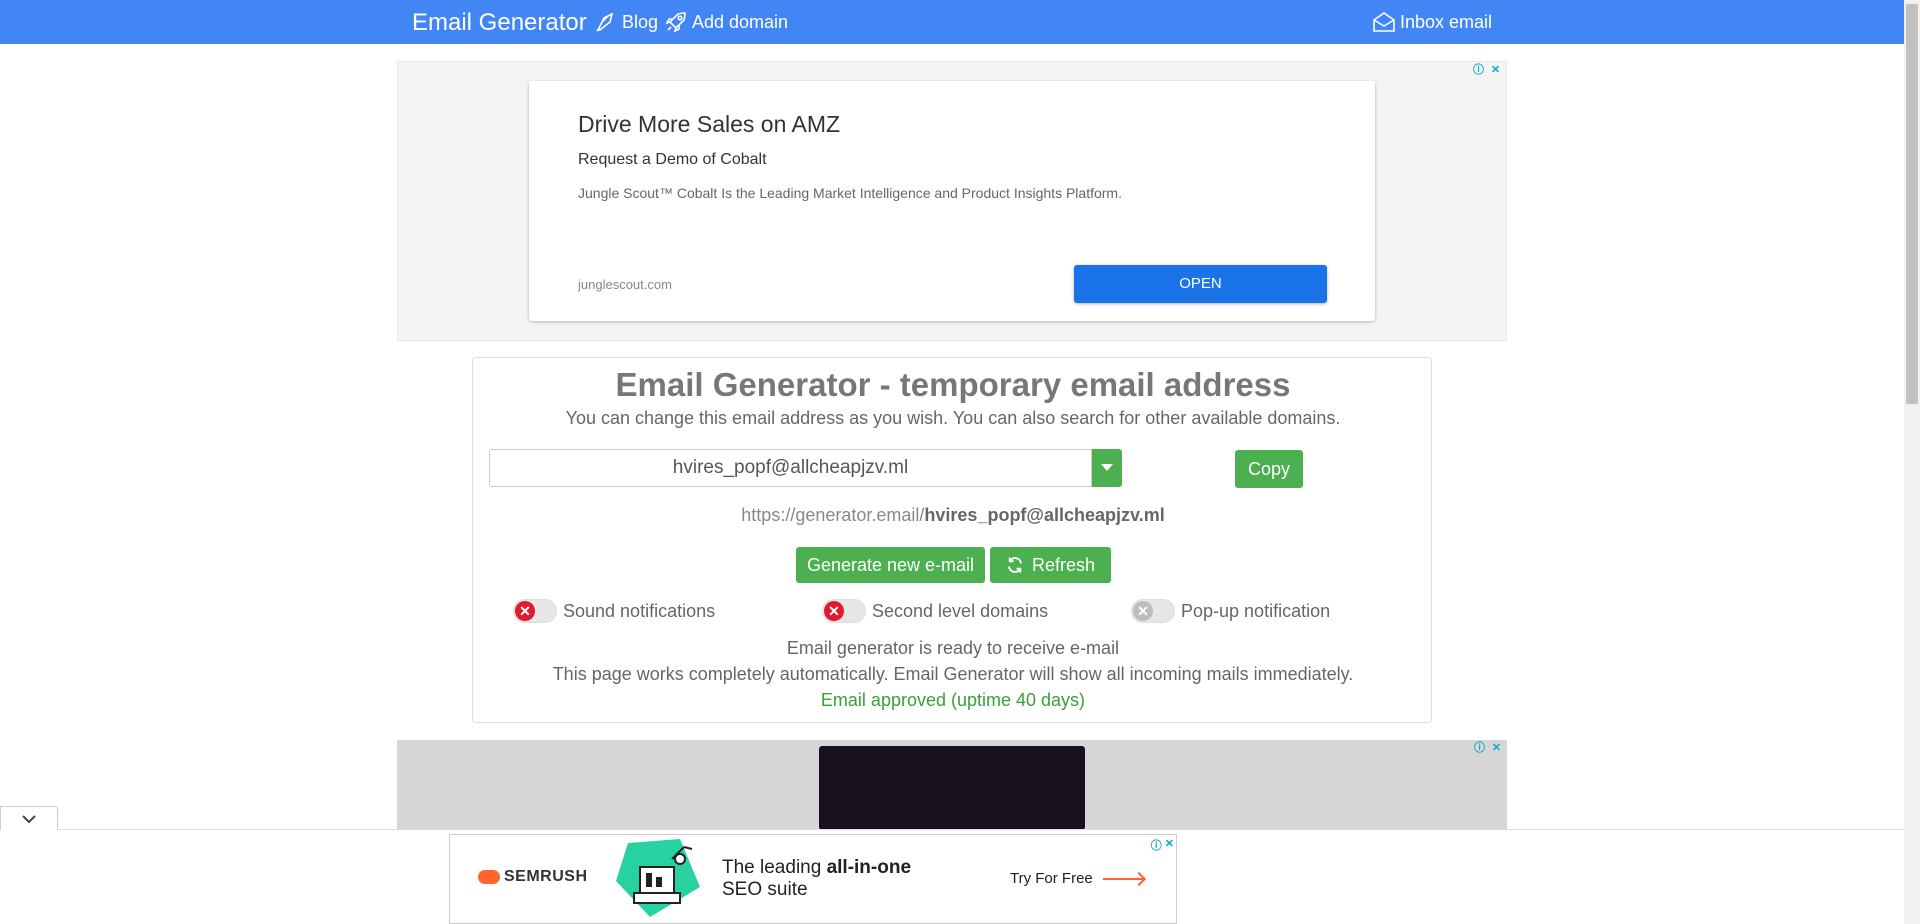  Describe the element at coordinates (1912, 204) in the screenshot. I see `scrollbar-thumb` at that location.